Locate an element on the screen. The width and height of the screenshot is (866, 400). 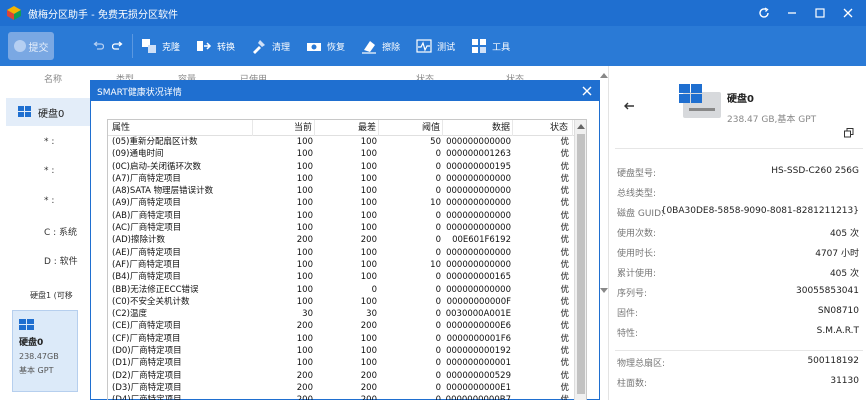
th-attribute: 属性 is located at coordinates (180, 128).